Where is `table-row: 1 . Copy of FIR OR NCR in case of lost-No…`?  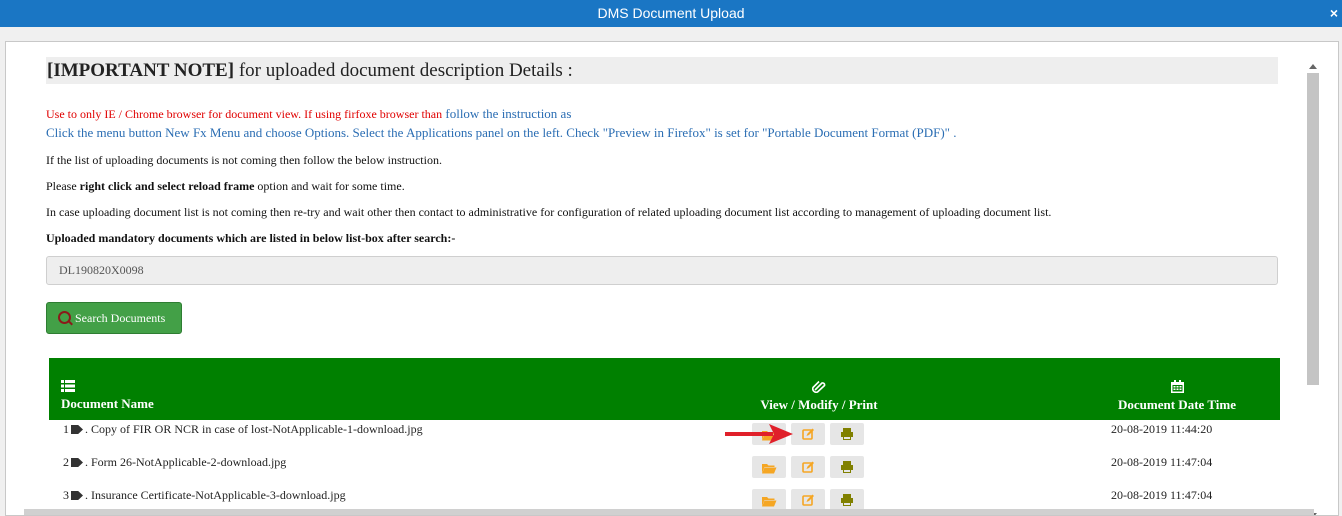 table-row: 1 . Copy of FIR OR NCR in case of lost-No… is located at coordinates (656, 438).